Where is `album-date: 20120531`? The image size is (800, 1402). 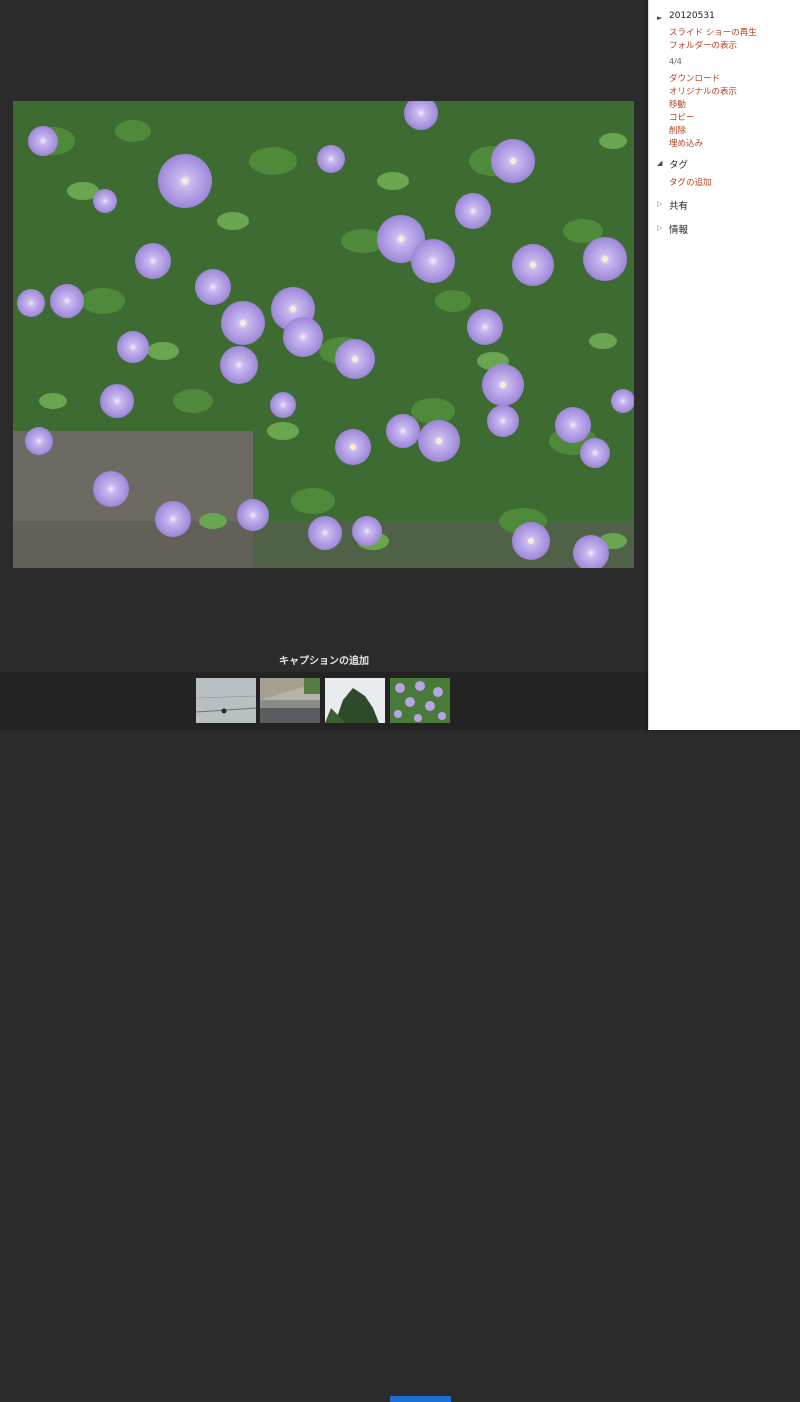 album-date: 20120531 is located at coordinates (692, 16).